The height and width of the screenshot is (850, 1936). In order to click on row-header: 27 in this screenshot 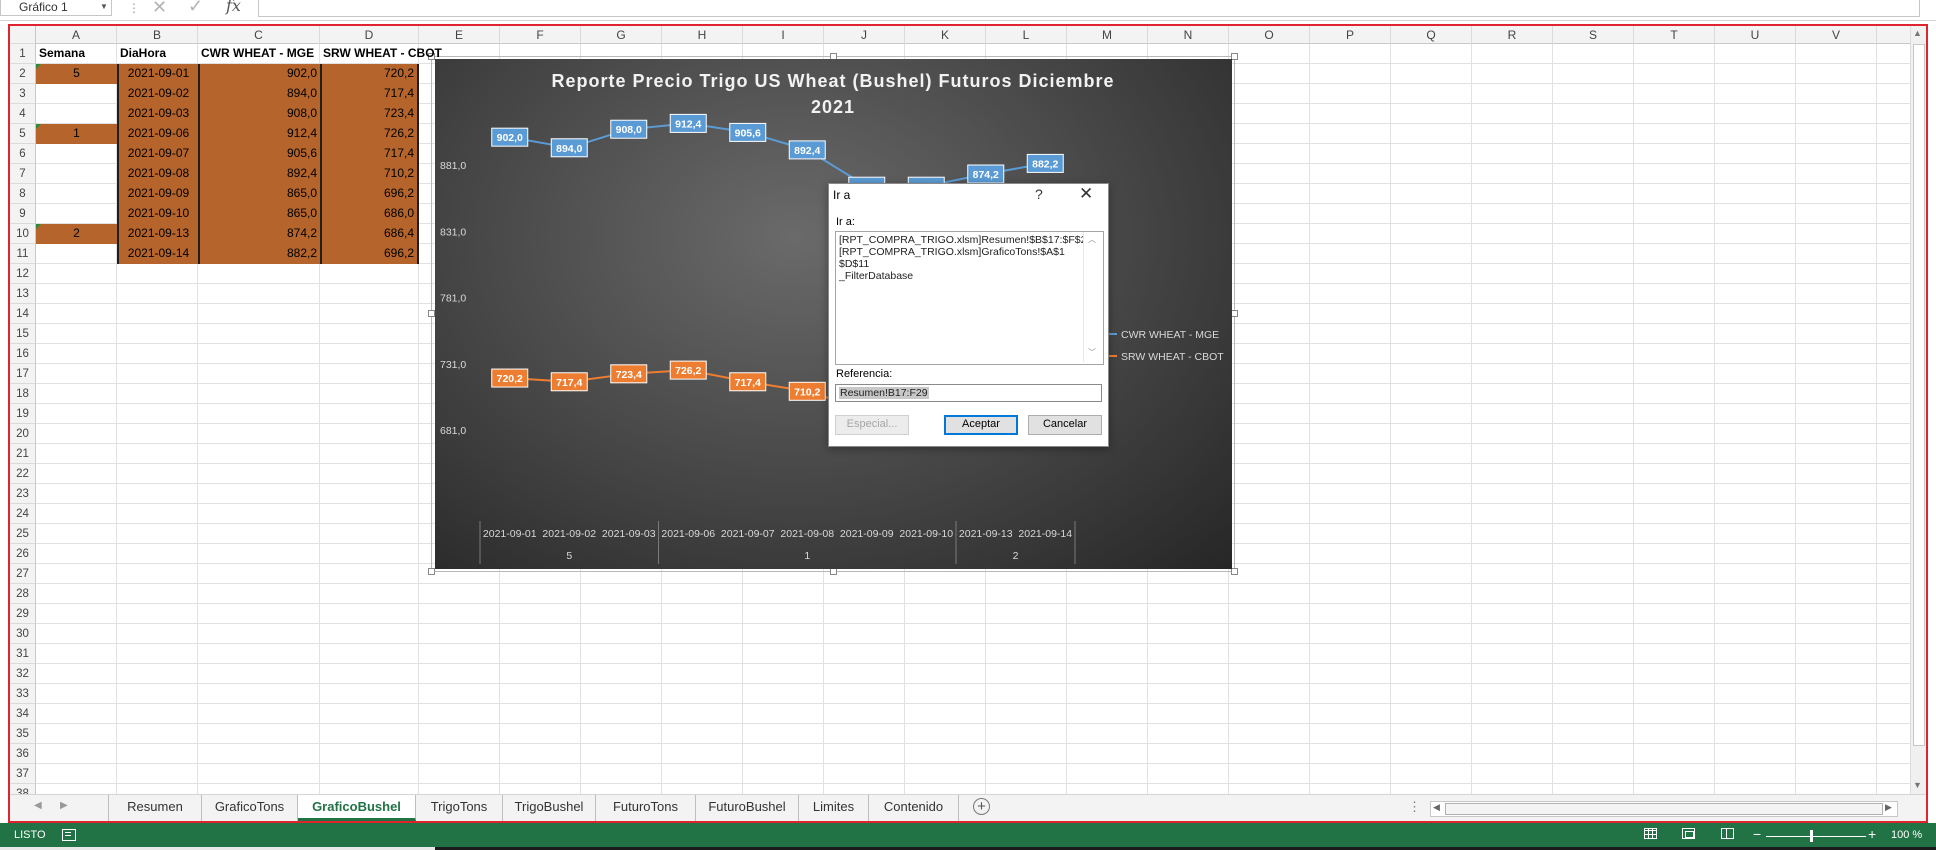, I will do `click(23, 574)`.